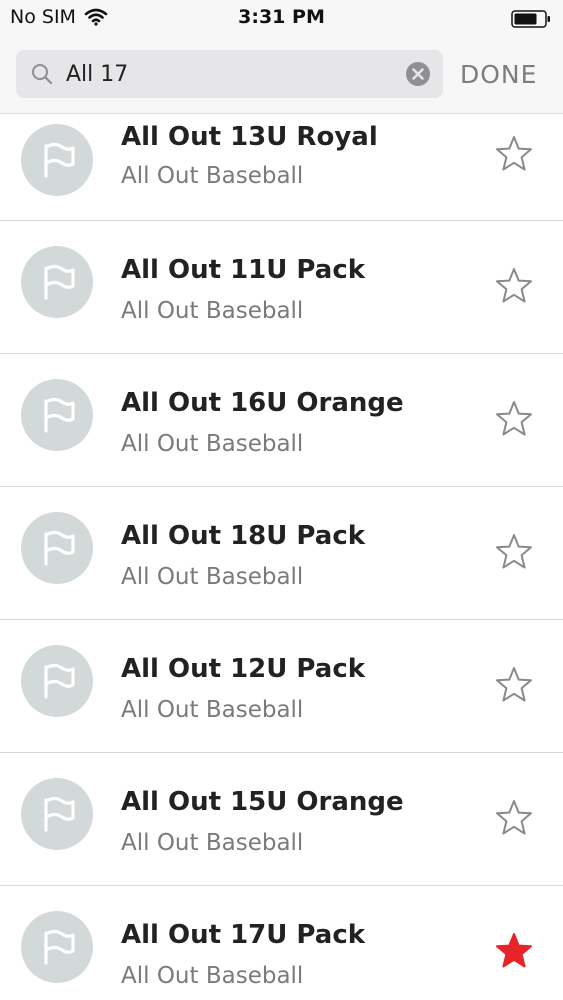  Describe the element at coordinates (249, 137) in the screenshot. I see `team-name: All Out 13U Royal` at that location.